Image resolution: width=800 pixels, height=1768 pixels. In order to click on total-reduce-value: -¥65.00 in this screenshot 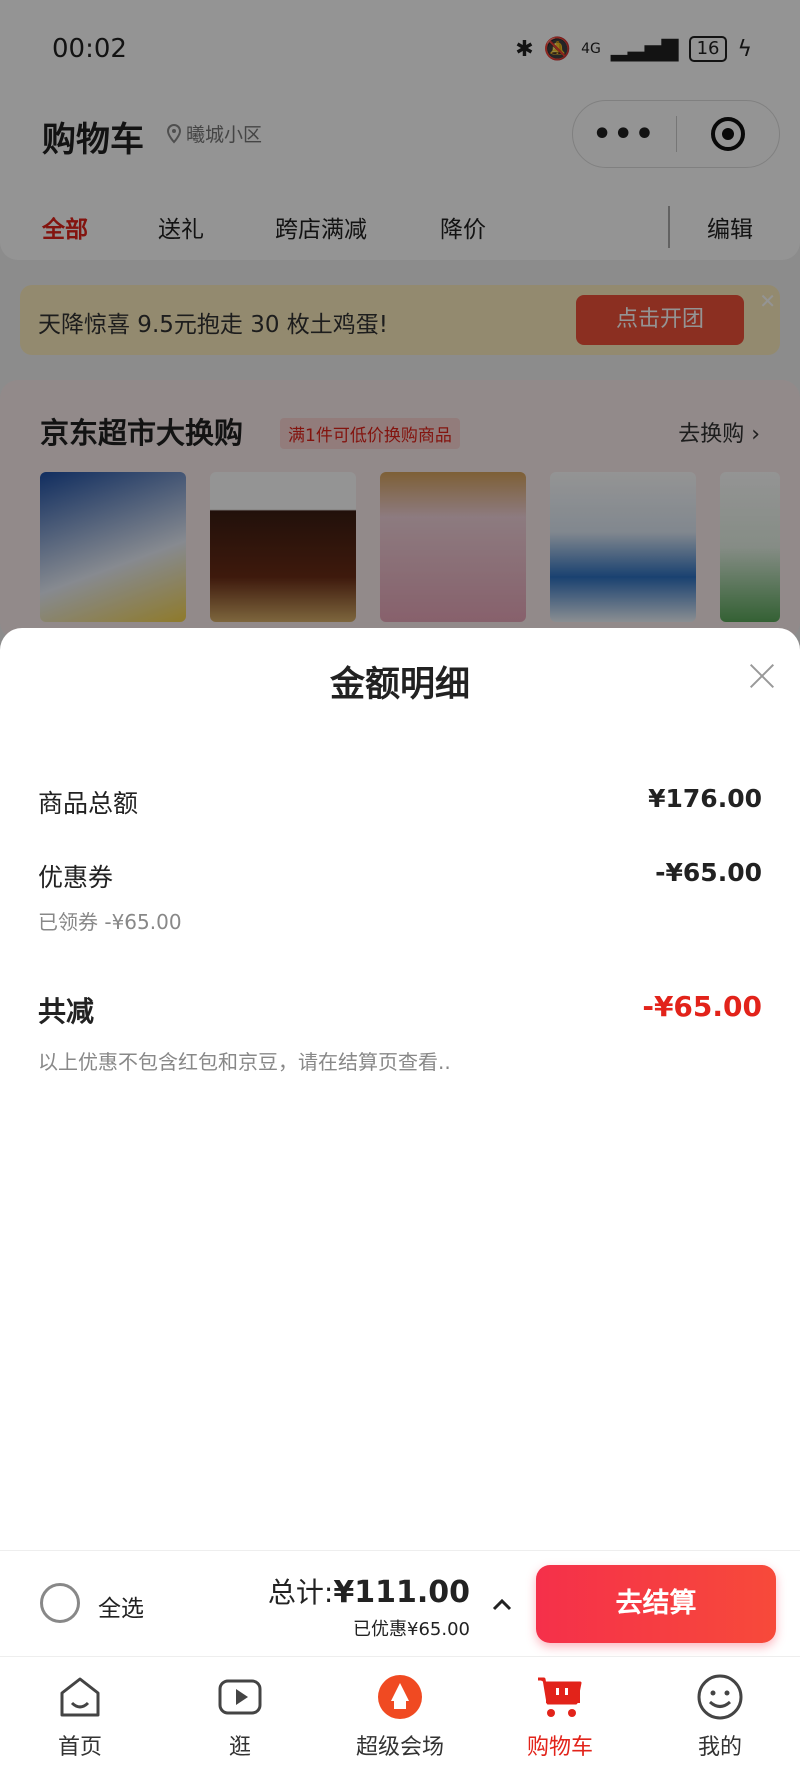, I will do `click(702, 1006)`.